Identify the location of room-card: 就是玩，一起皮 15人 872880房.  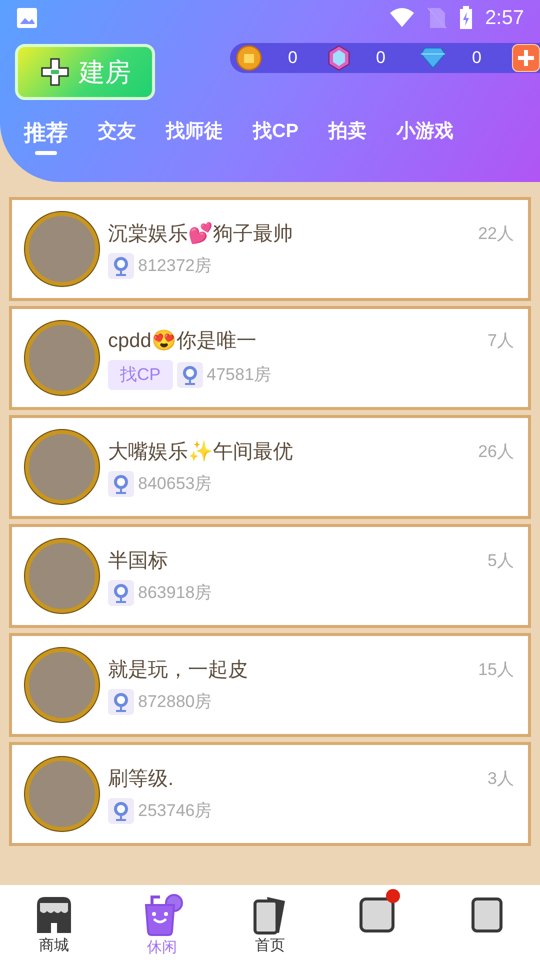
(270, 685).